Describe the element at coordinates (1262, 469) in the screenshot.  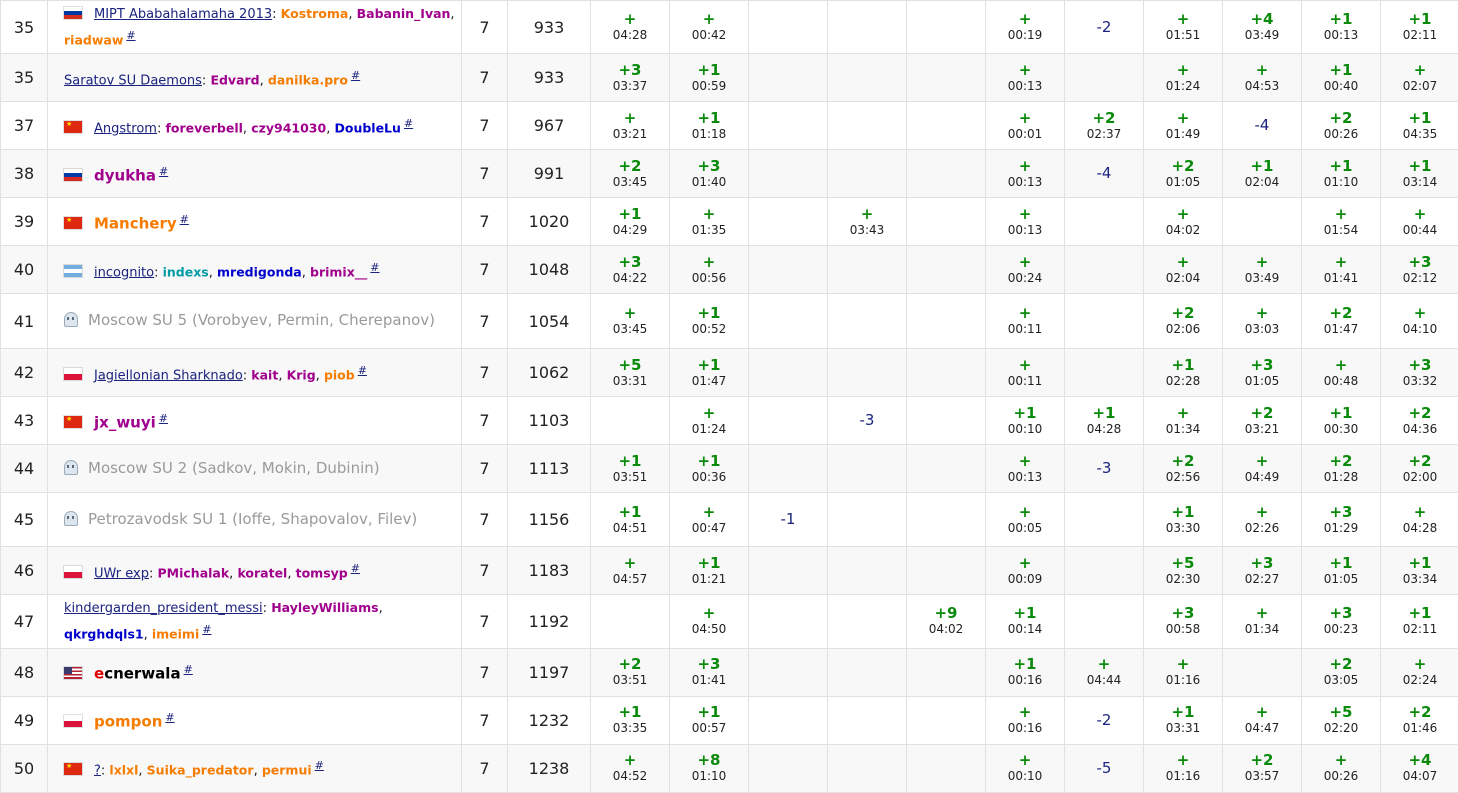
I see `problem-cell: +04:49` at that location.